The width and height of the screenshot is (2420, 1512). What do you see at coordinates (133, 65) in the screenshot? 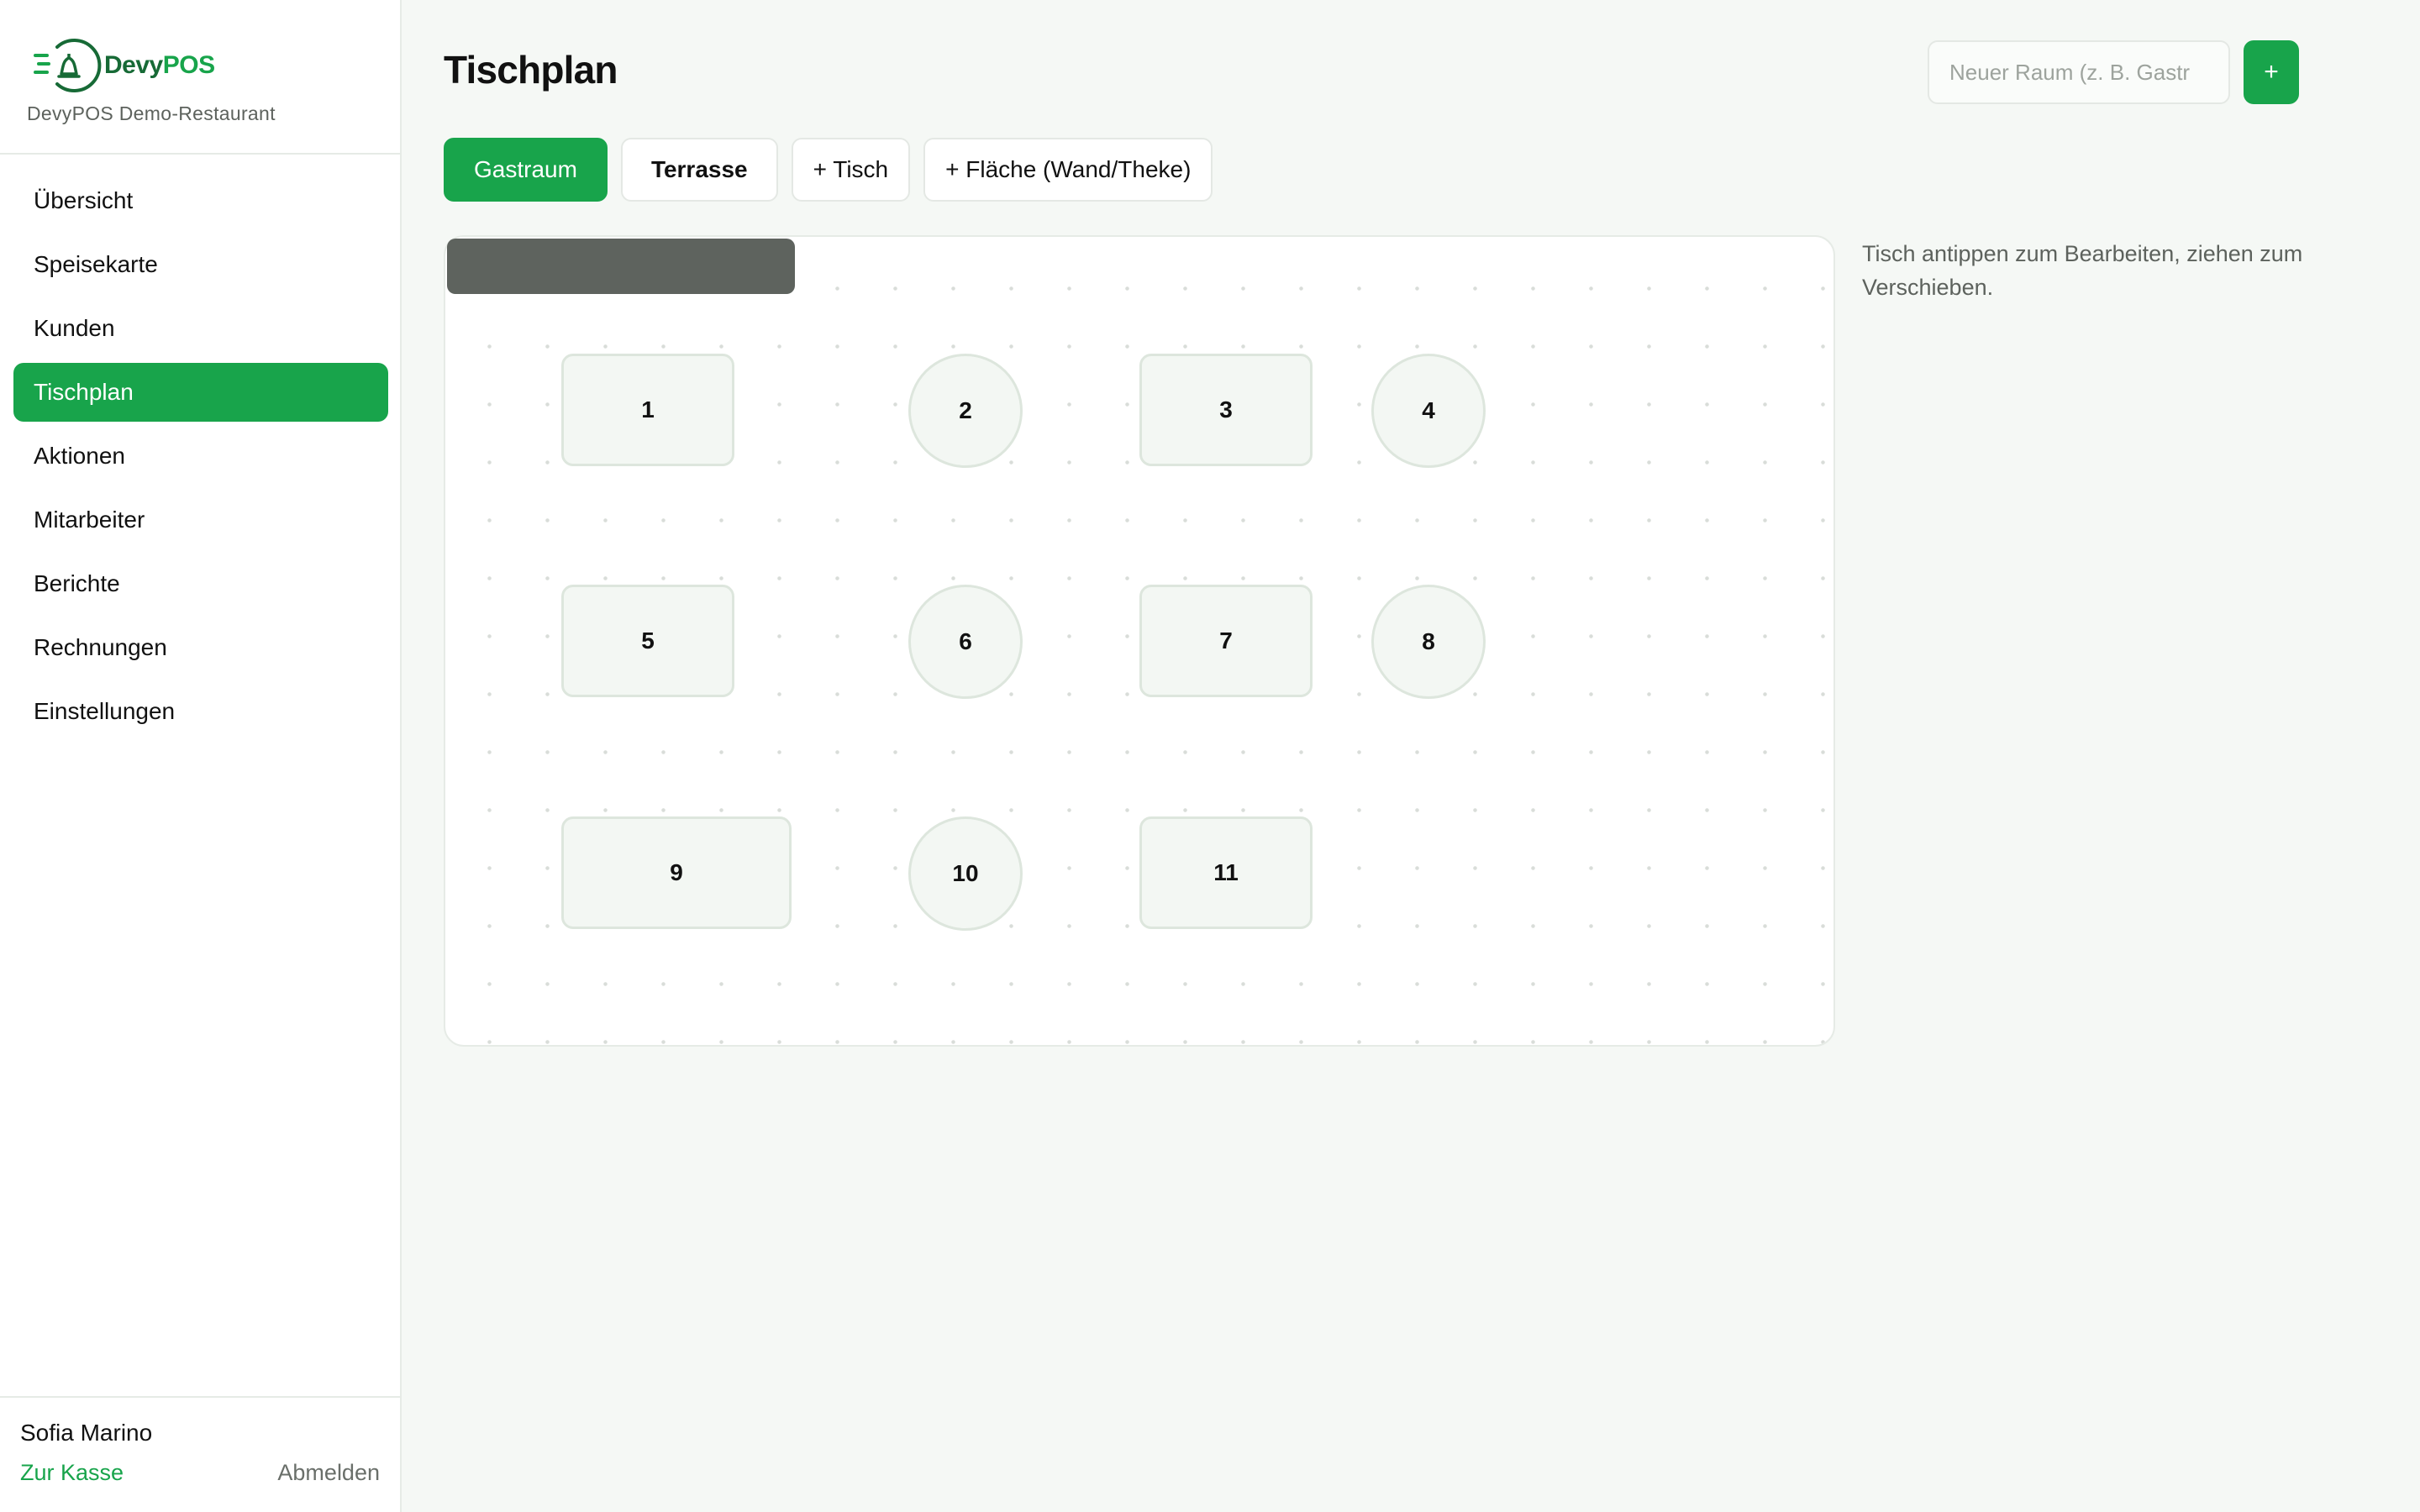
I see `logo-text-primary: Devy` at bounding box center [133, 65].